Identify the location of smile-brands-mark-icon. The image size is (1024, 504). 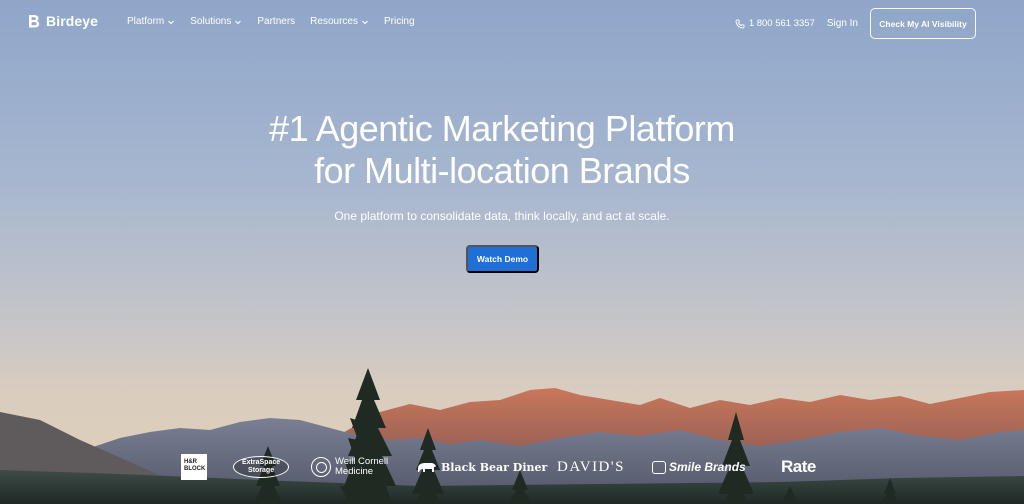
(659, 467).